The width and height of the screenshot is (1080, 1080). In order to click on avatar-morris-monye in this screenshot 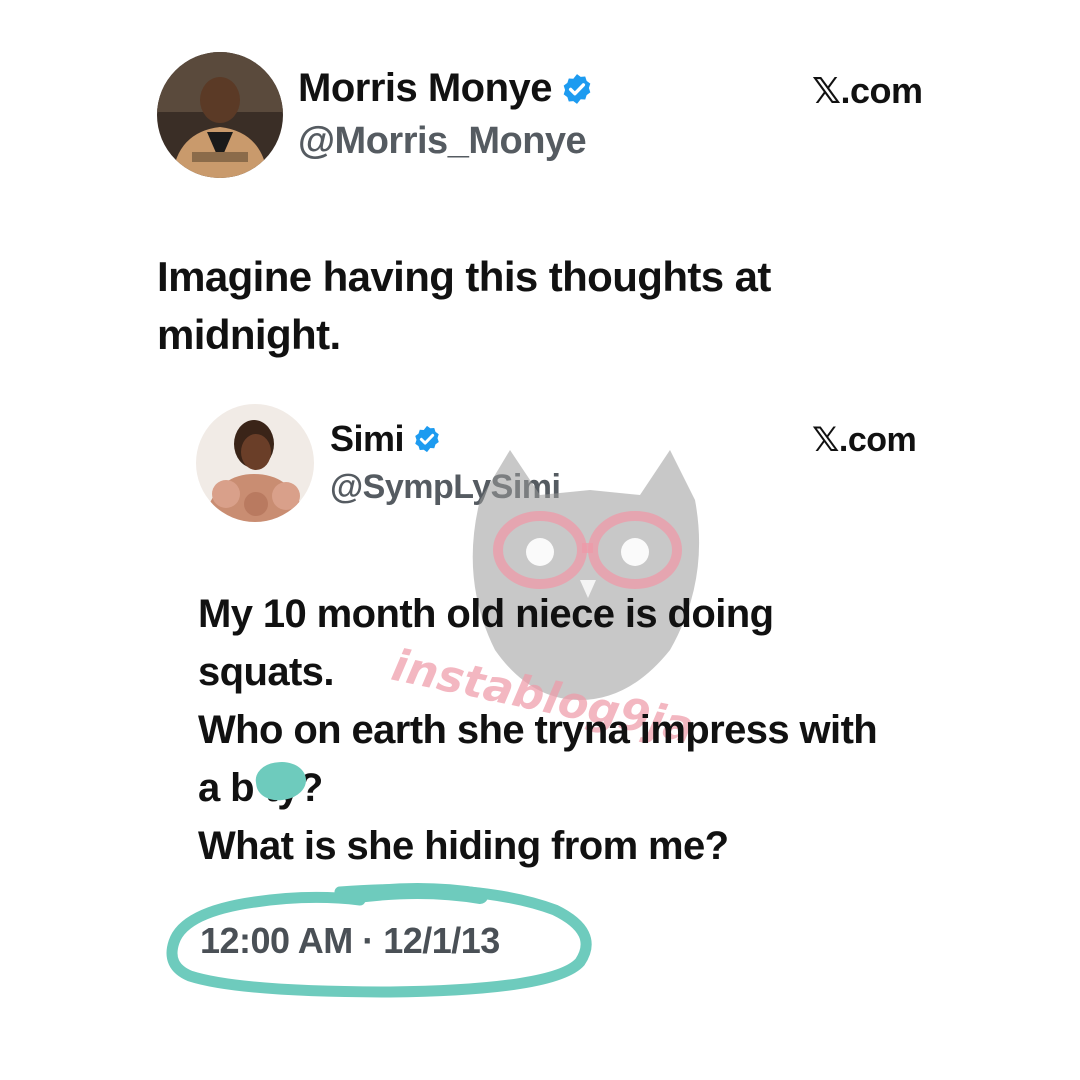, I will do `click(220, 115)`.